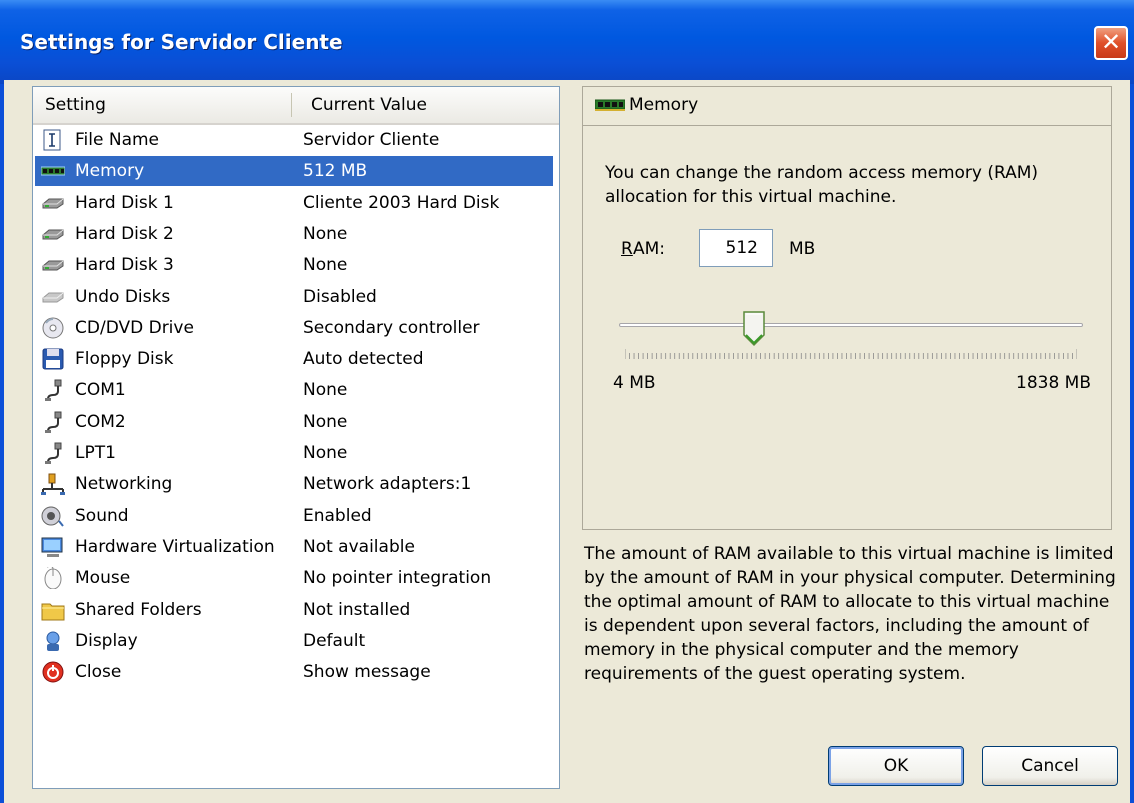 This screenshot has height=803, width=1134. I want to click on setting-label: LPT1, so click(95, 453).